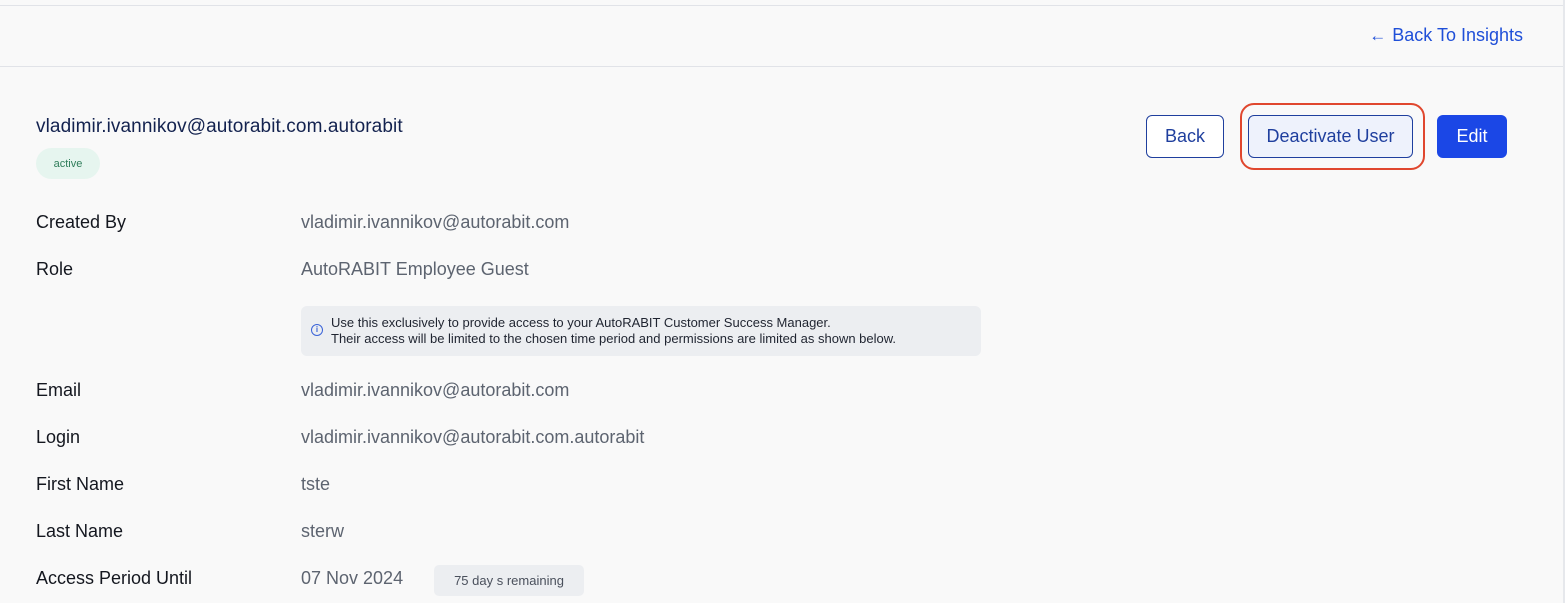 The width and height of the screenshot is (1565, 603). What do you see at coordinates (1185, 136) in the screenshot?
I see `back-button: Back` at bounding box center [1185, 136].